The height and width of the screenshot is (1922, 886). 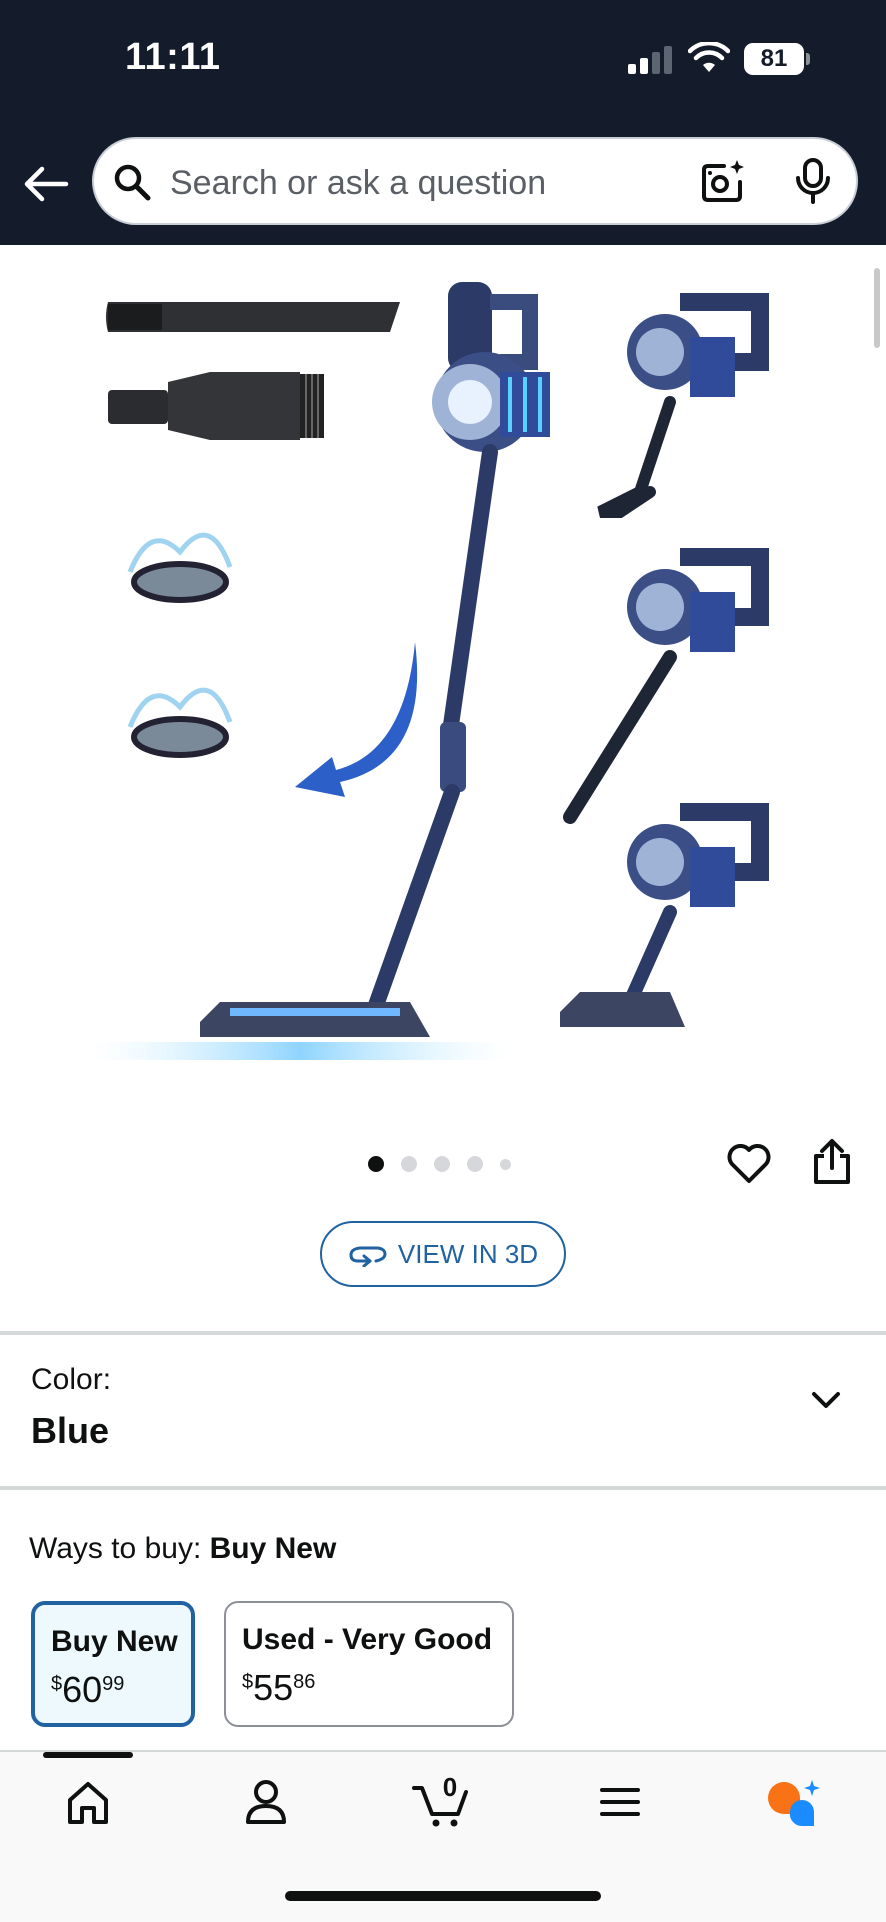 I want to click on back-arrow-icon, so click(x=46, y=184).